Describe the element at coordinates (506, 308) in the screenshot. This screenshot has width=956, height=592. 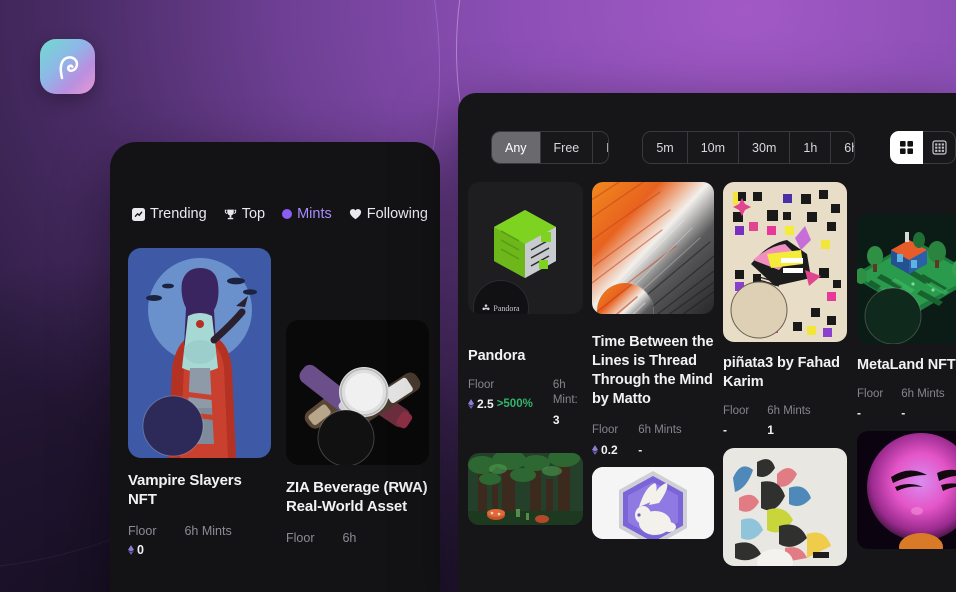
I see `pandora-badge-label: Pandora` at that location.